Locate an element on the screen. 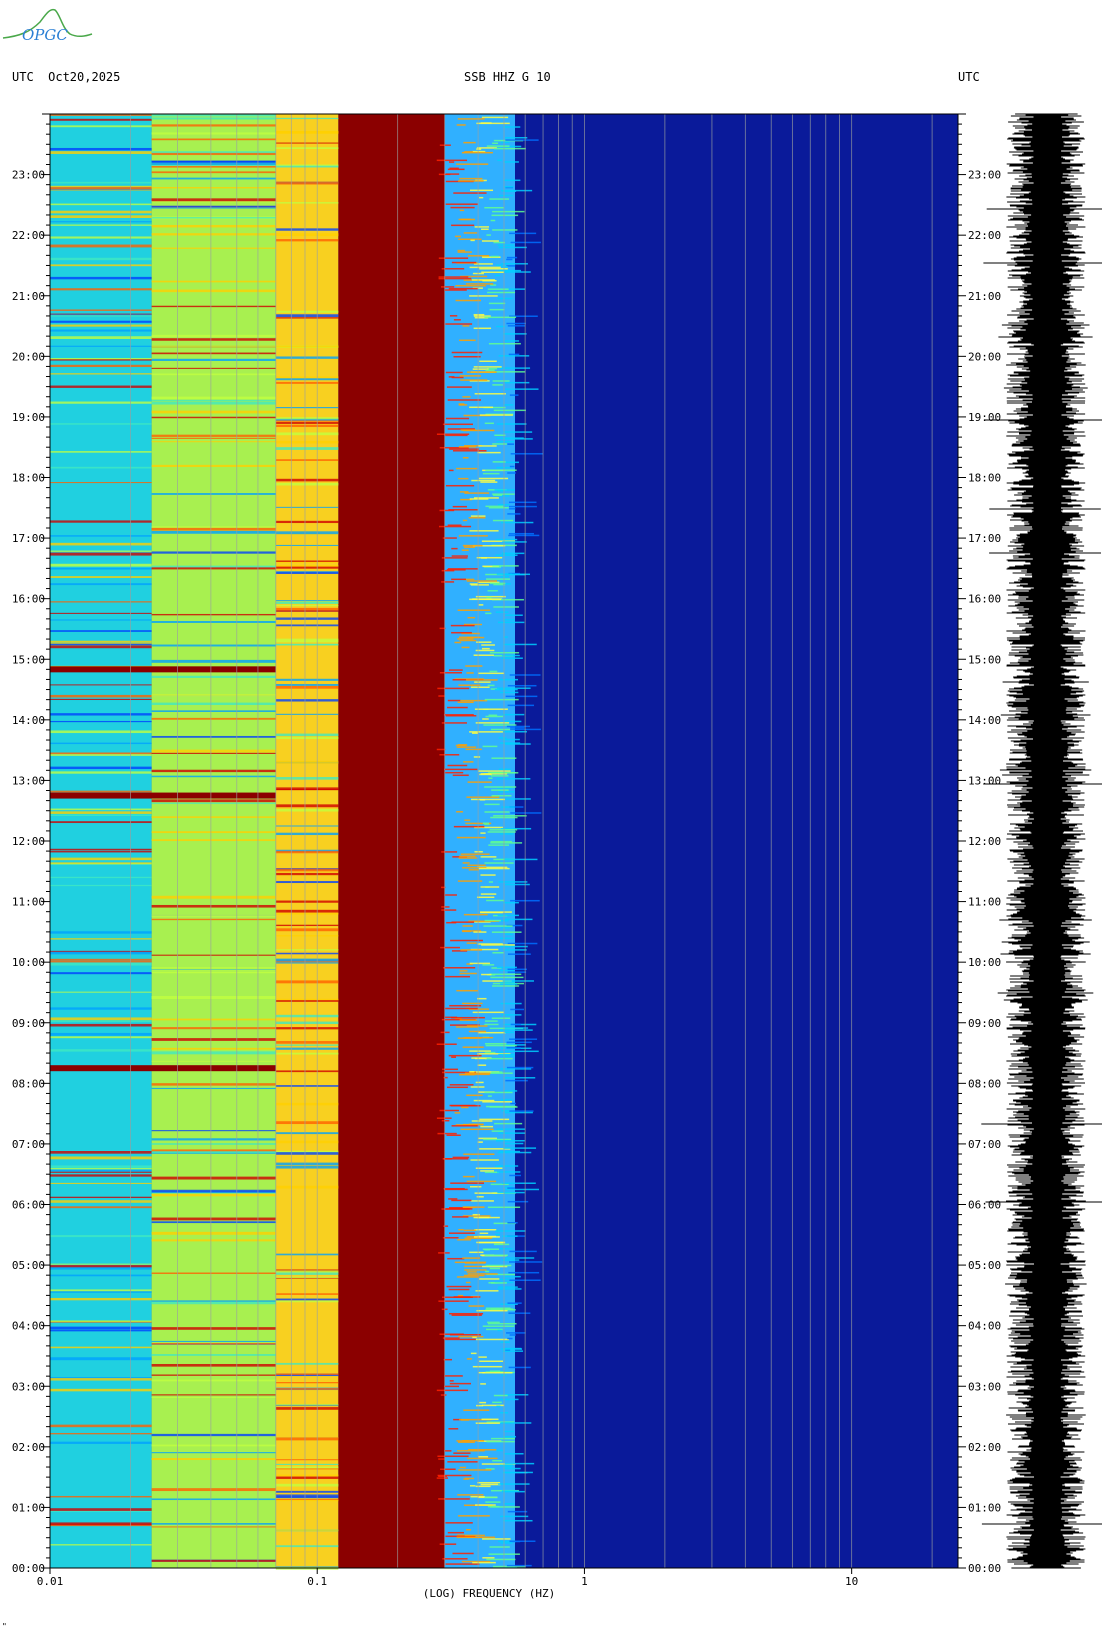 The height and width of the screenshot is (1634, 1102). y-tick-label-right: 18:00 is located at coordinates (984, 478).